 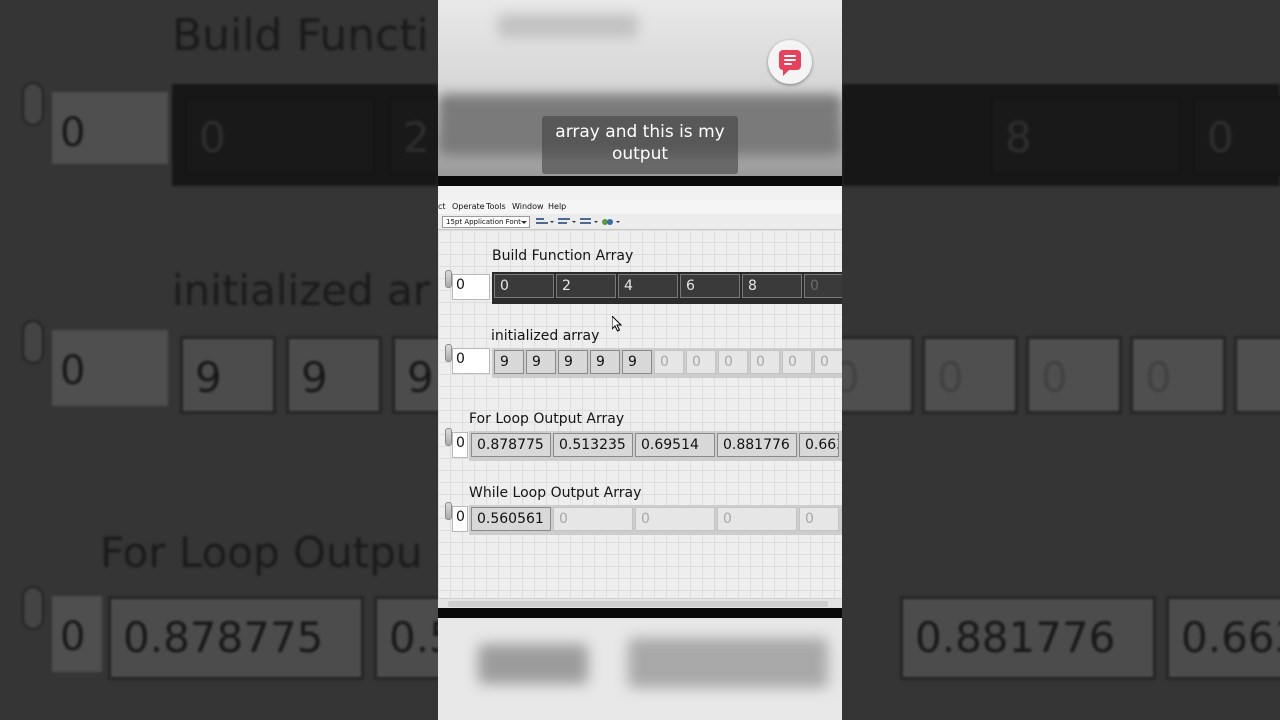 I want to click on index-spinner-build, so click(x=448, y=279).